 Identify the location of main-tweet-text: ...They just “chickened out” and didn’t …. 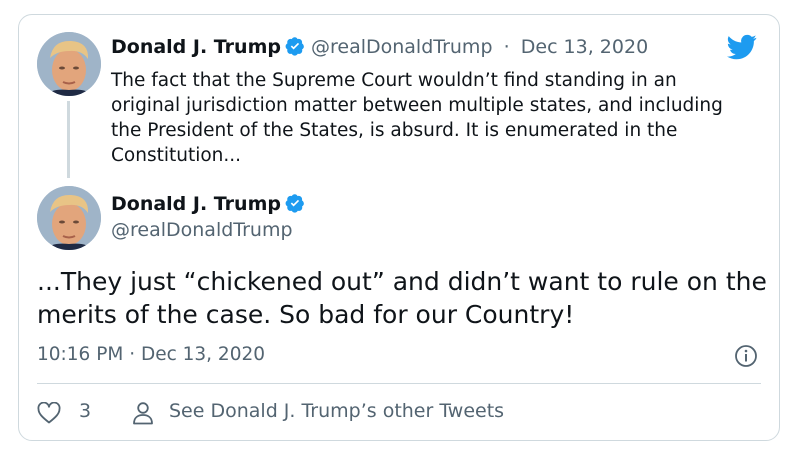
(402, 298).